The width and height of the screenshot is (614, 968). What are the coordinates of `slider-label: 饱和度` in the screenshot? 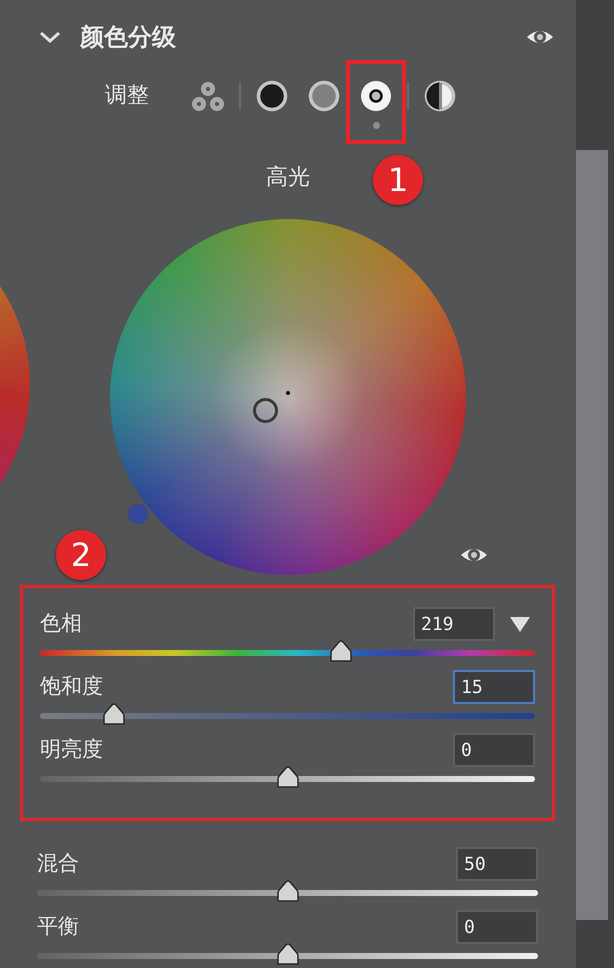 It's located at (71, 686).